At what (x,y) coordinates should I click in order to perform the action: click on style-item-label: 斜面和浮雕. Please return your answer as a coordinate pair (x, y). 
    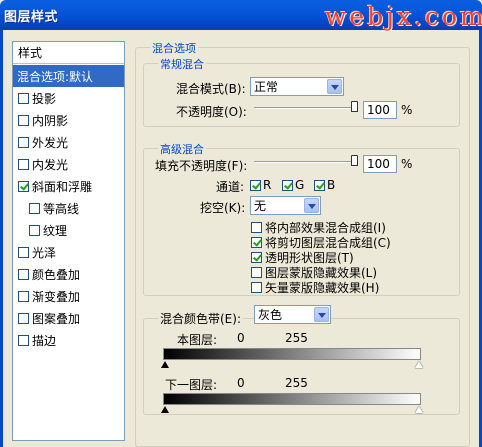
    Looking at the image, I should click on (62, 186).